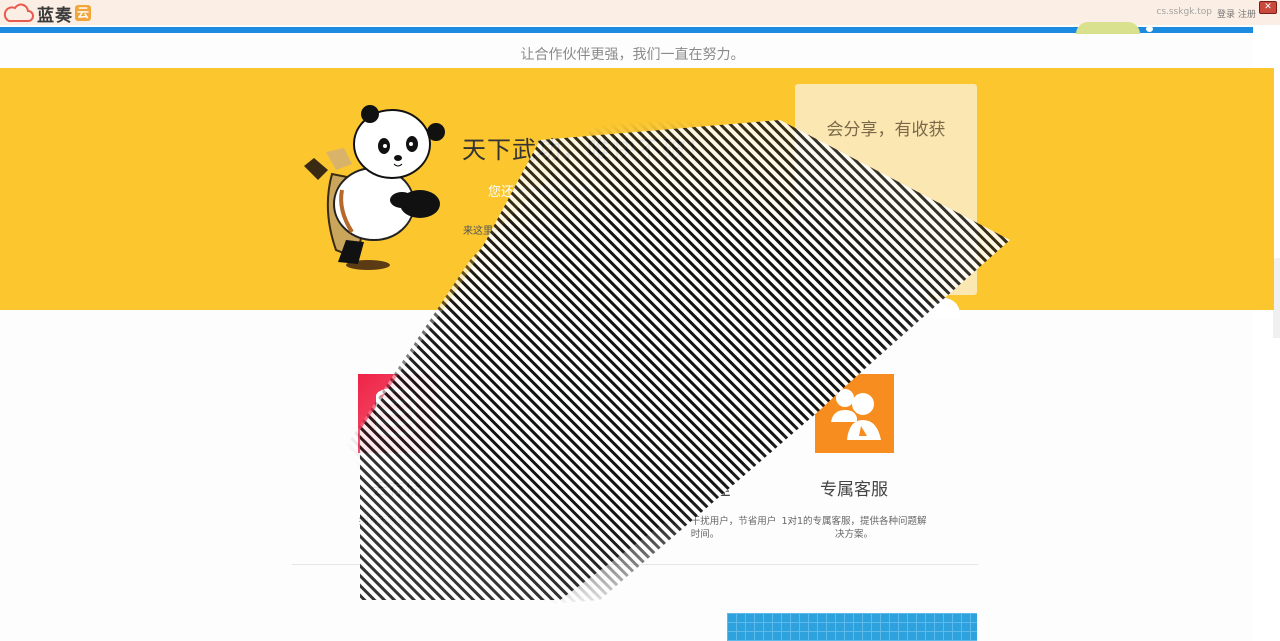  Describe the element at coordinates (854, 528) in the screenshot. I see `feature-desc: 1对1的专属客服，提供各种问题解决方案。` at that location.